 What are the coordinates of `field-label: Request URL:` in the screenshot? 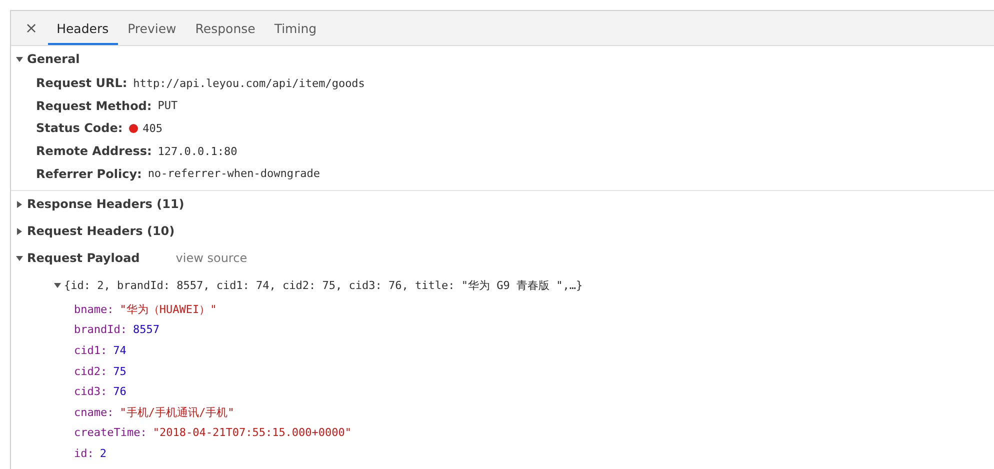 It's located at (82, 83).